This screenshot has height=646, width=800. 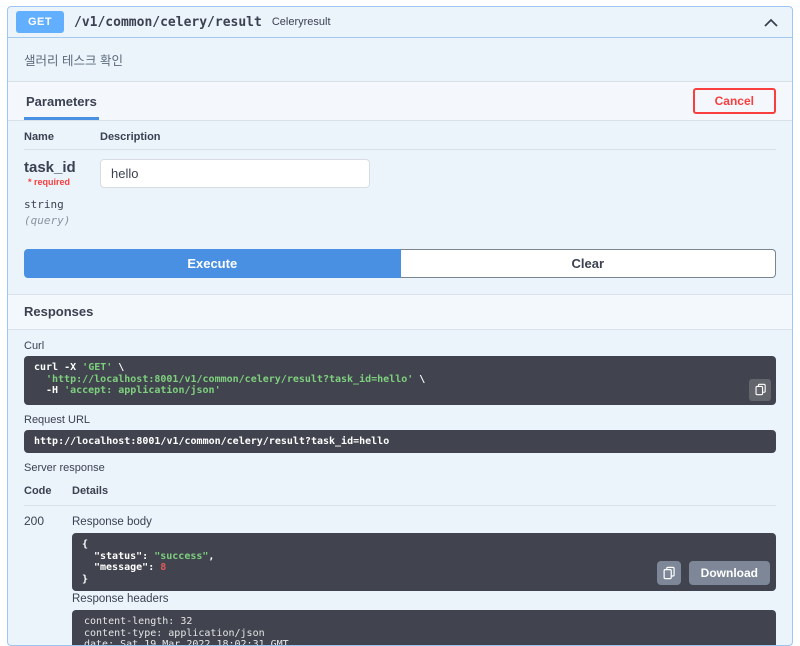 What do you see at coordinates (168, 22) in the screenshot?
I see `endpoint-path: /v1/common/celery/result` at bounding box center [168, 22].